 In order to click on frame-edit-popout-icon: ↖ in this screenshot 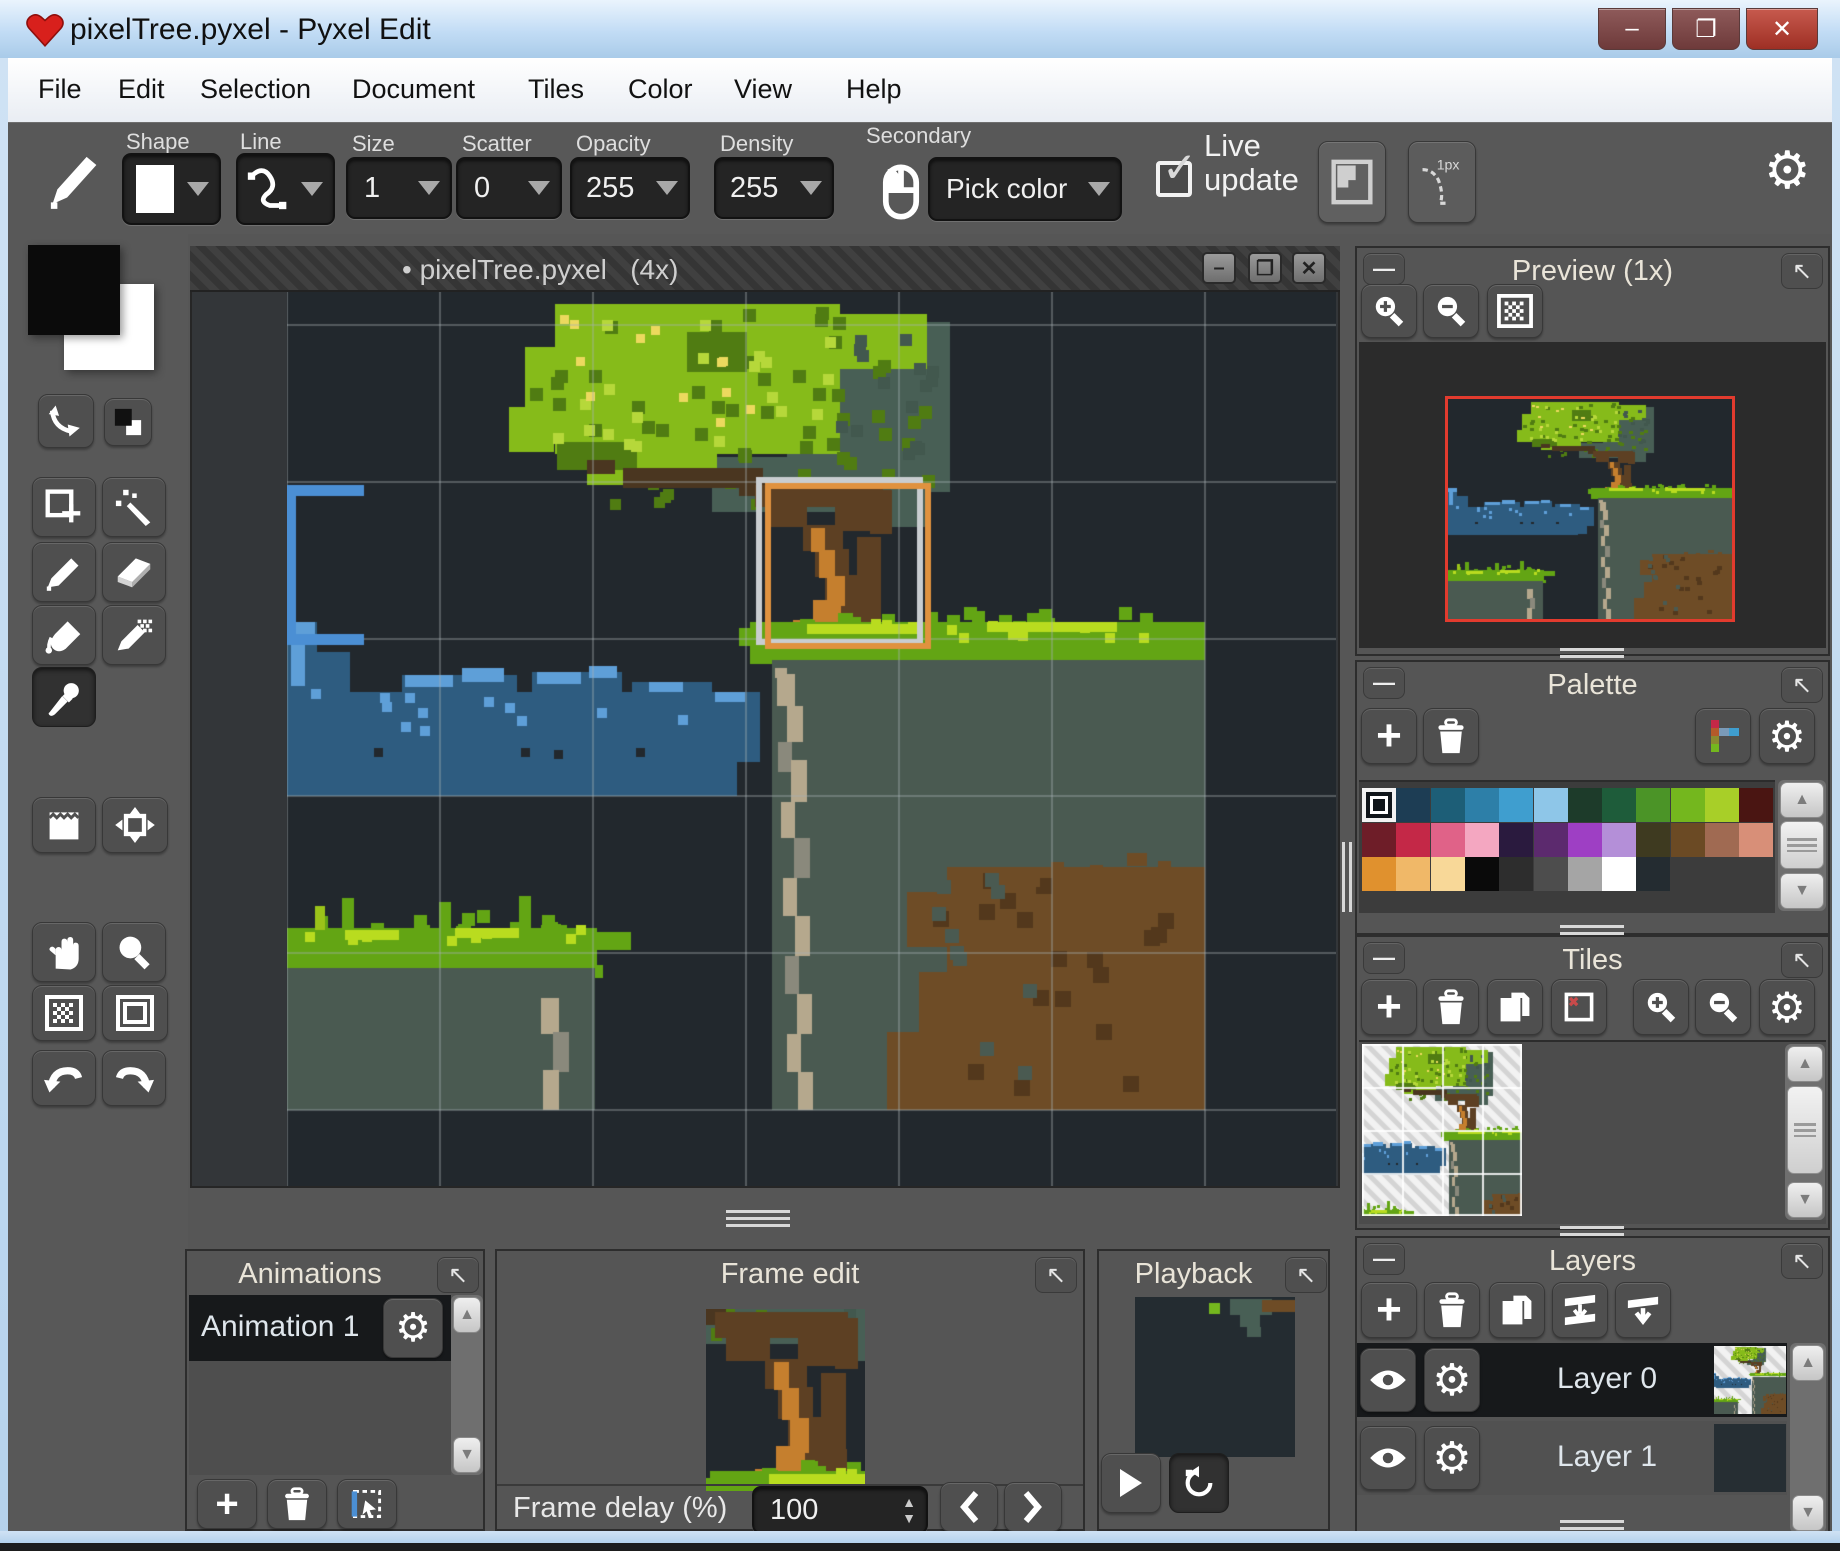, I will do `click(1056, 1275)`.